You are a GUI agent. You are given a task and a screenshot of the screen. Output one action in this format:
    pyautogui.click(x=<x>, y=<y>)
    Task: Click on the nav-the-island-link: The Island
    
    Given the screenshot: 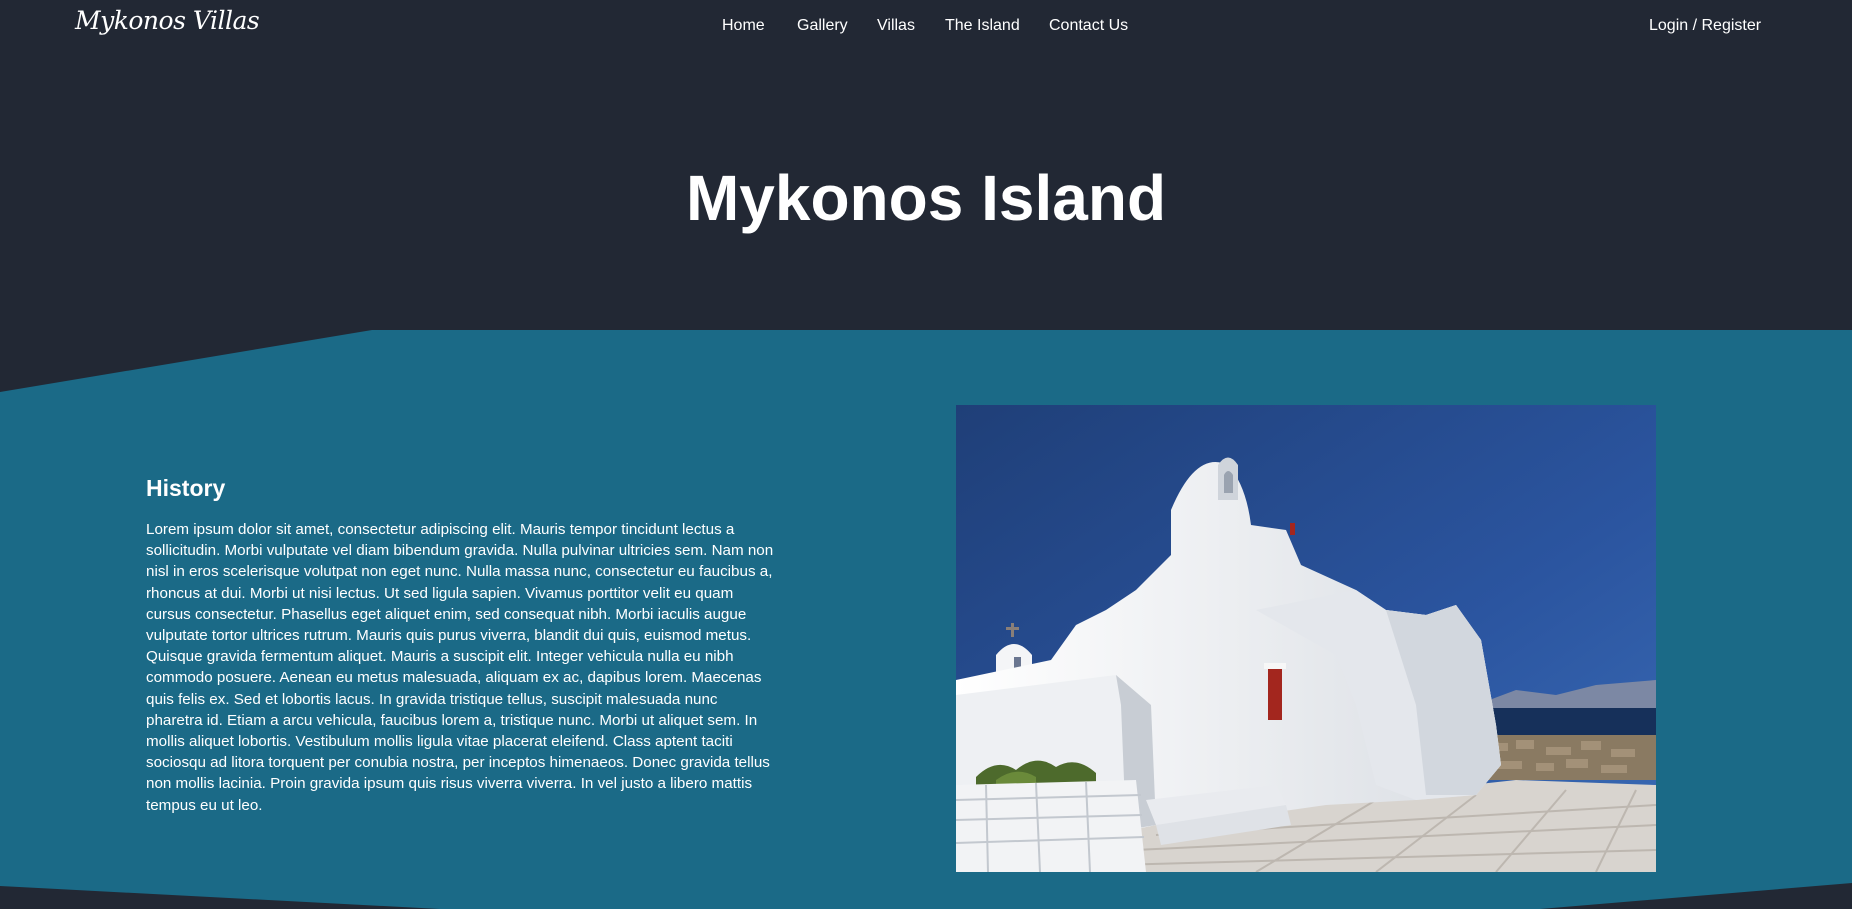 What is the action you would take?
    pyautogui.click(x=982, y=26)
    